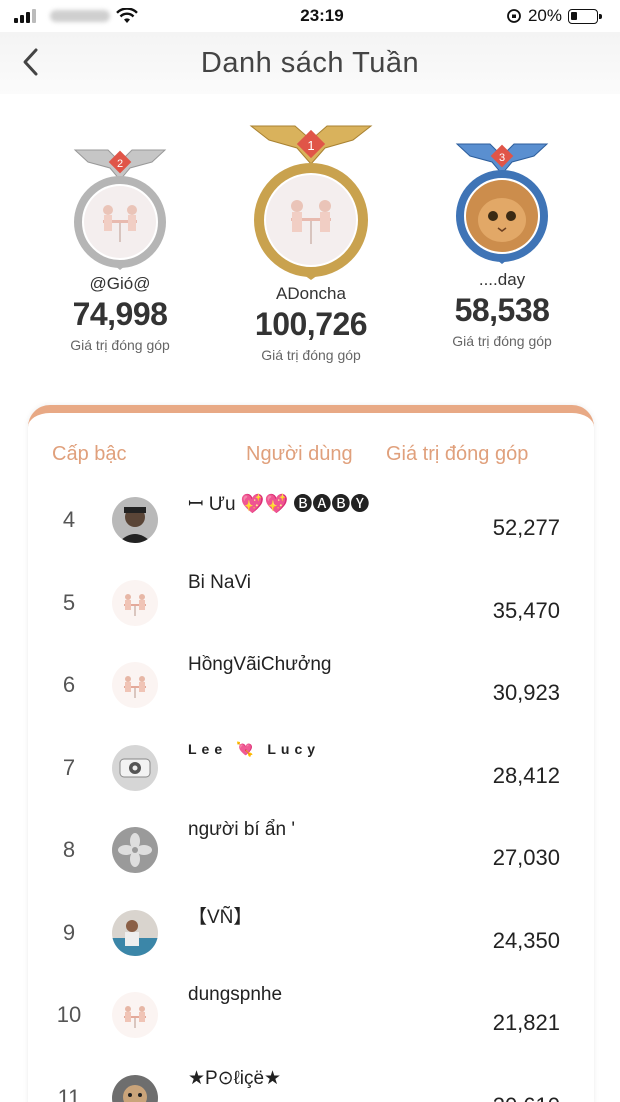 The image size is (620, 1102). I want to click on row-value: 35,470, so click(526, 610).